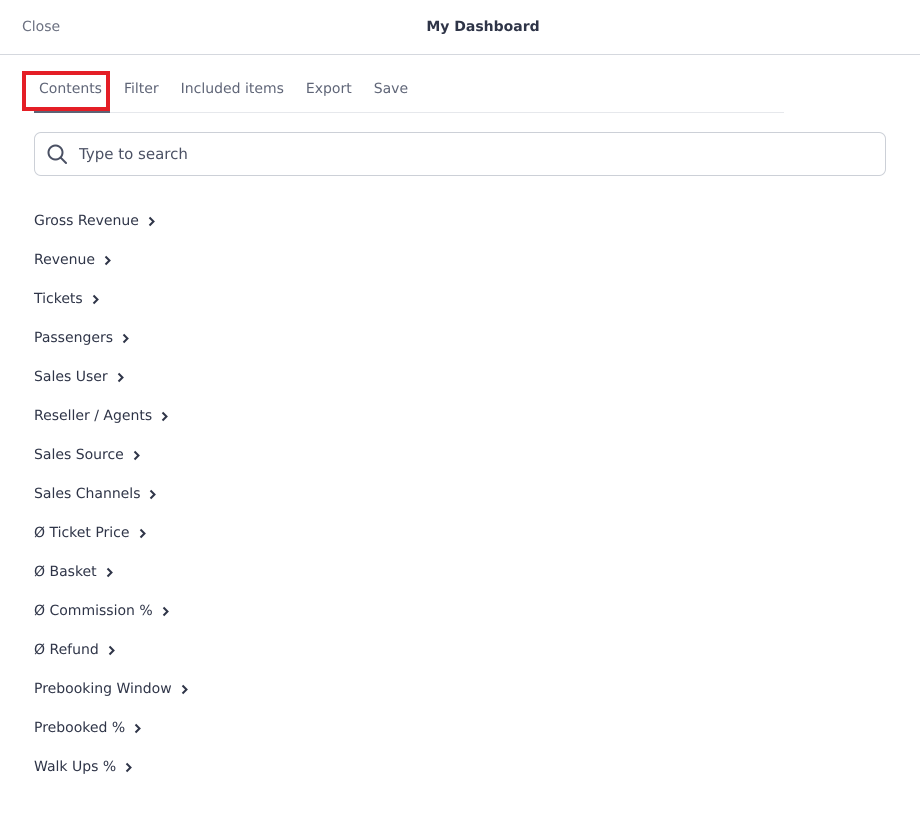 The image size is (920, 818). I want to click on tab: Save, so click(392, 94).